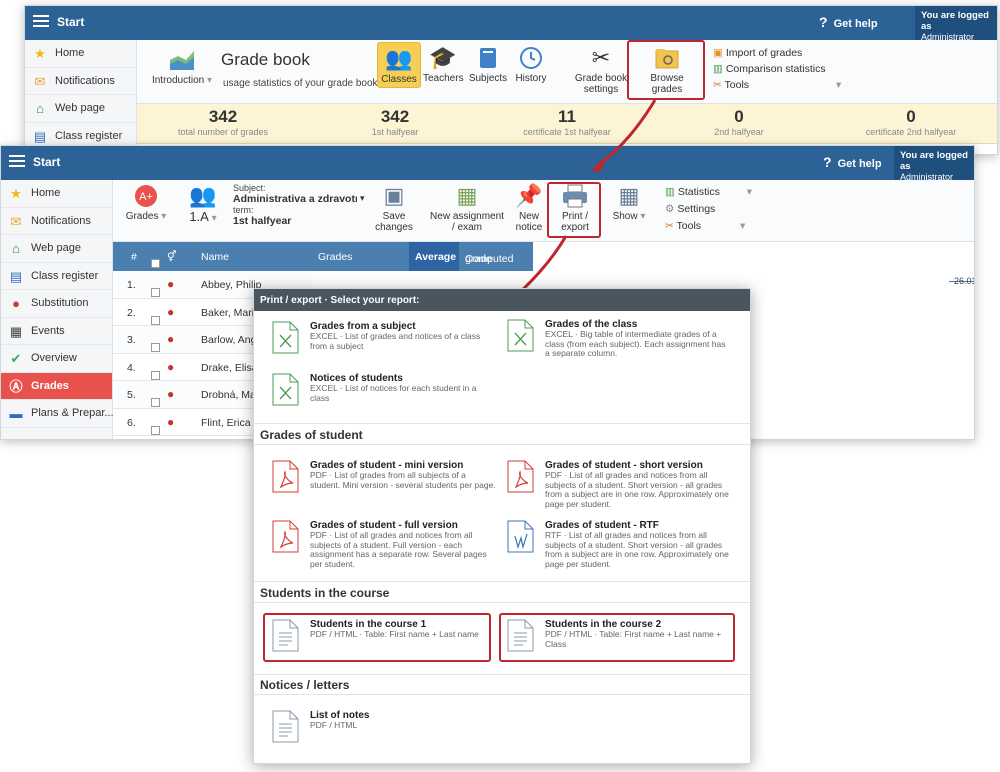  Describe the element at coordinates (311, 435) in the screenshot. I see `section-grades-of-student: Grades of student` at that location.